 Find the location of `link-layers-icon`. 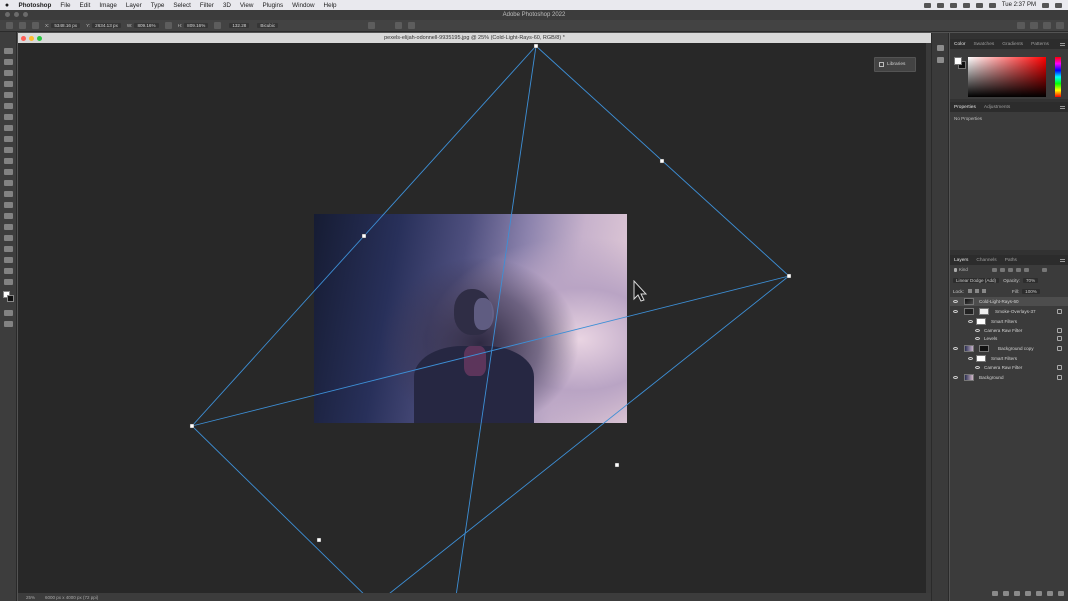

link-layers-icon is located at coordinates (995, 593).